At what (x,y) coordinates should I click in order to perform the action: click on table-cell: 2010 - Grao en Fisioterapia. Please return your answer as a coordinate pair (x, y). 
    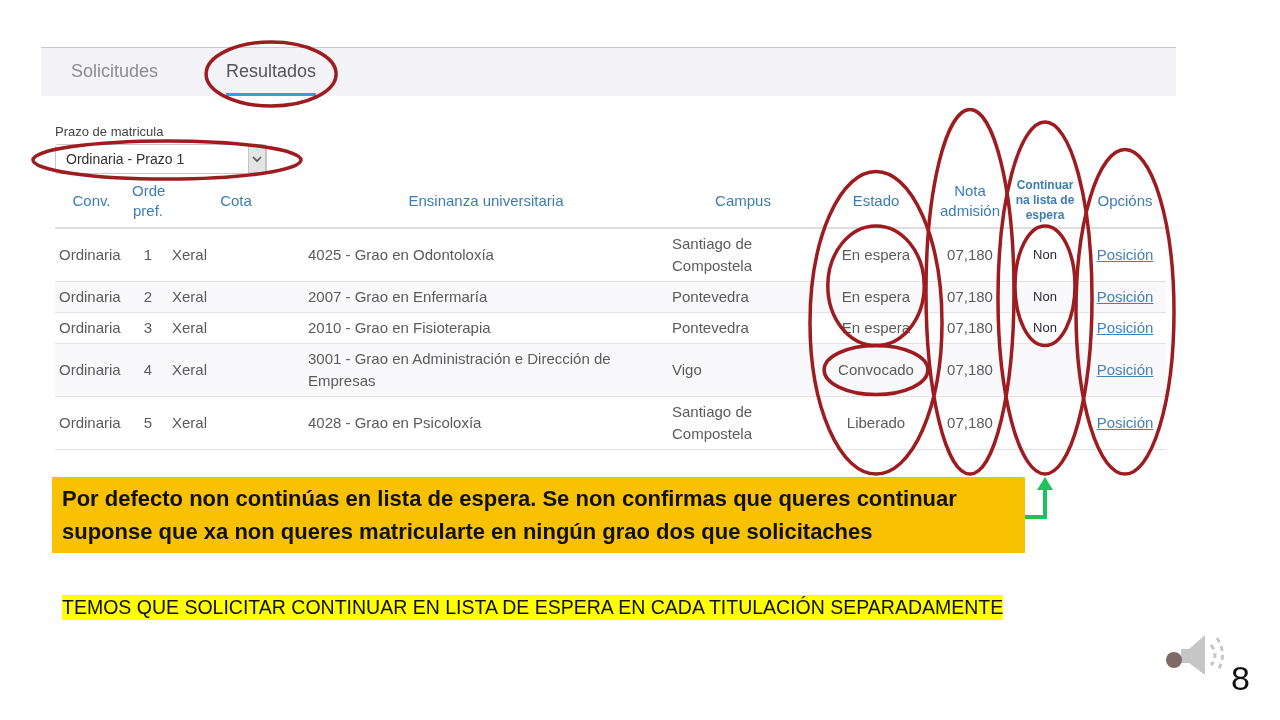
    Looking at the image, I should click on (486, 328).